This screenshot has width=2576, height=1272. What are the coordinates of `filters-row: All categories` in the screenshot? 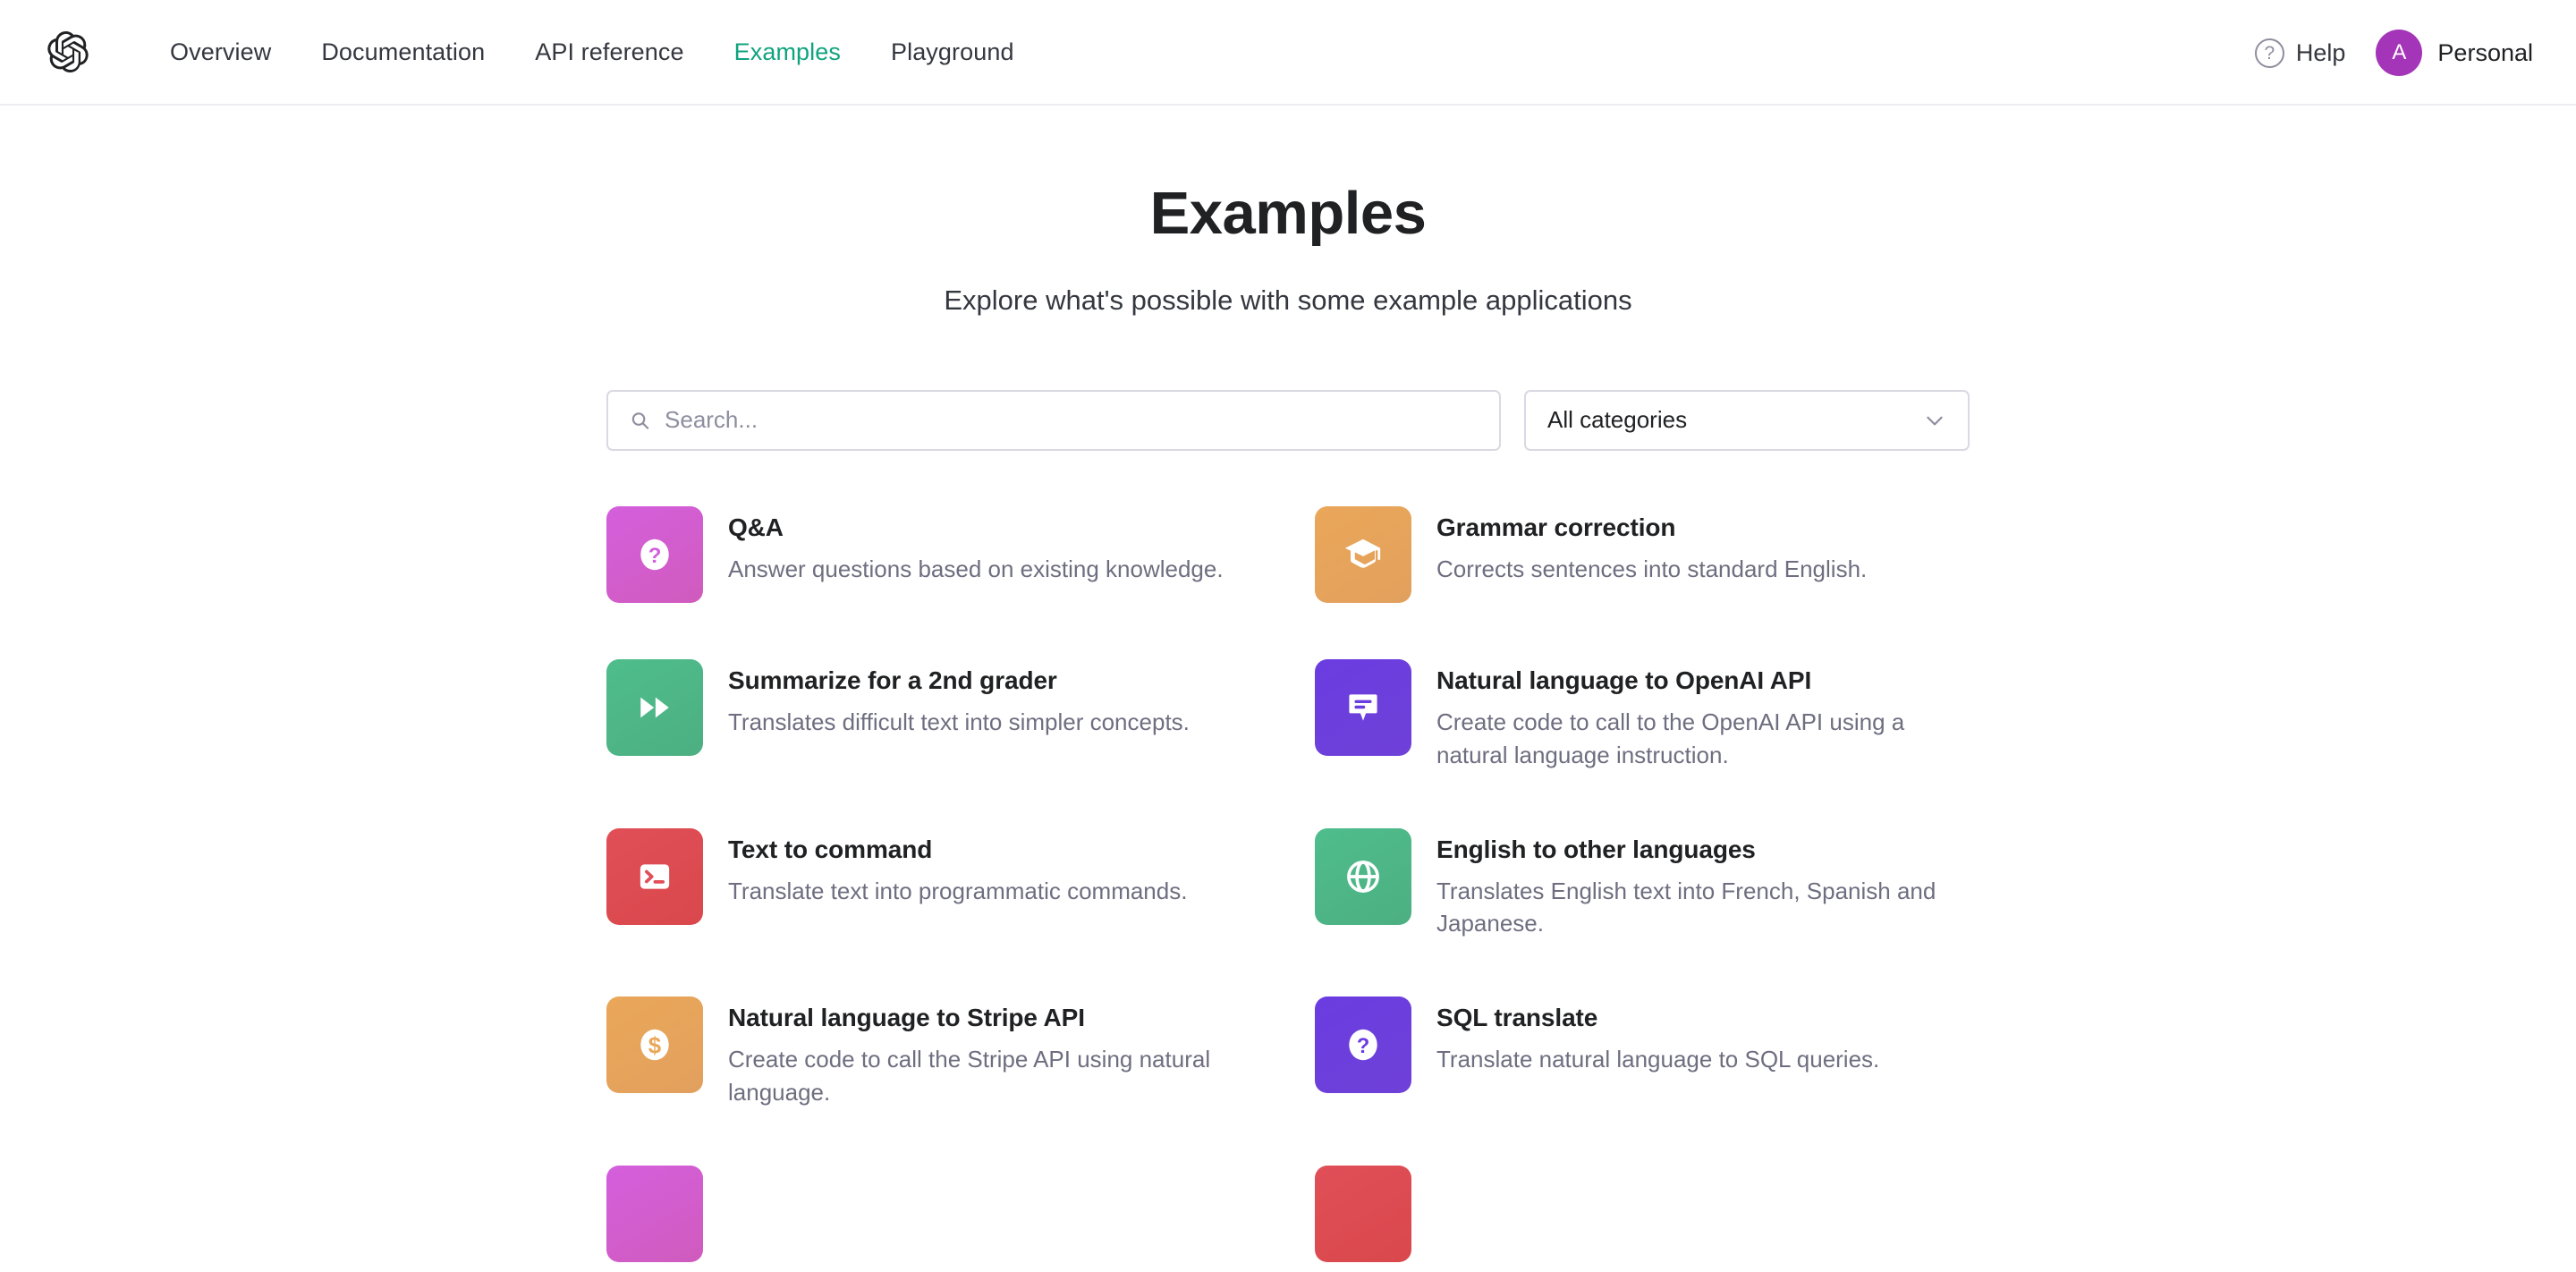 It's located at (1288, 420).